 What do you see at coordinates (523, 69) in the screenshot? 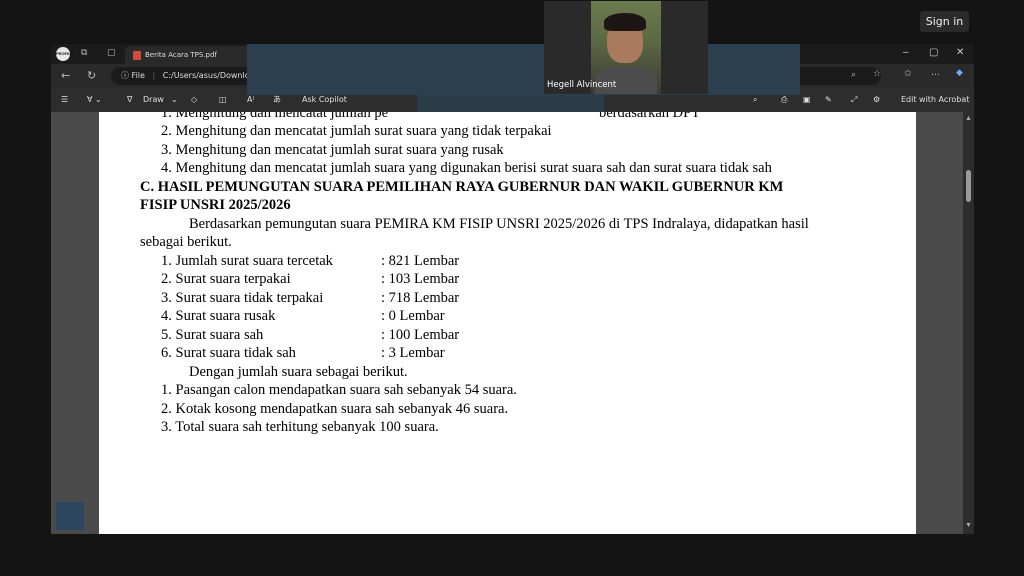
I see `overlay-band-top` at bounding box center [523, 69].